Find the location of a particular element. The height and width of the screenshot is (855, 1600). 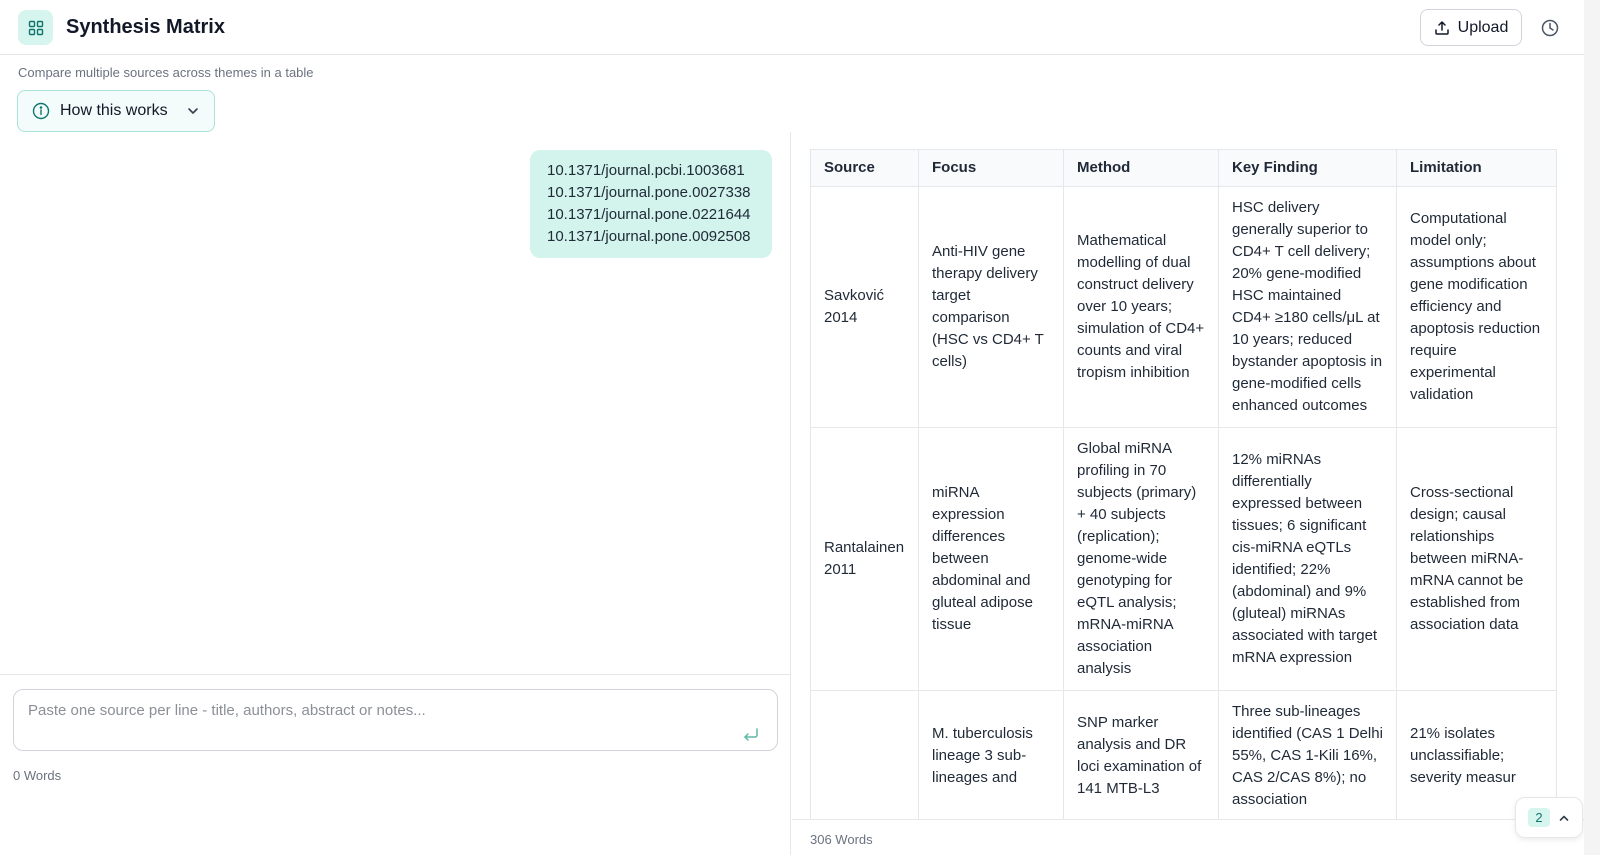

upload-button: Upload is located at coordinates (1471, 27).